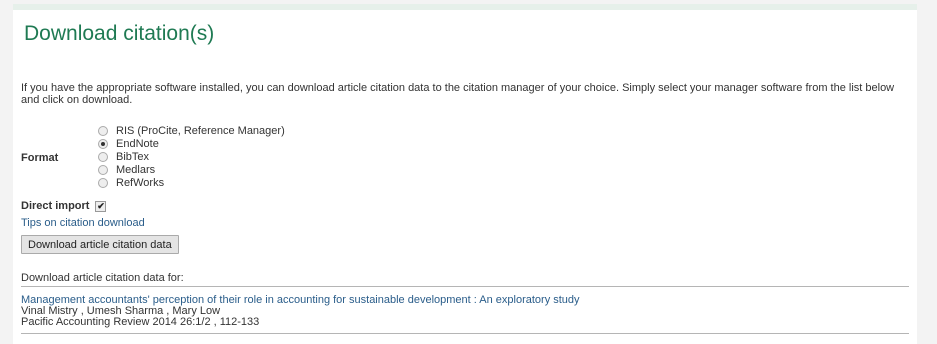 The image size is (937, 344). I want to click on download-citation-button: Download article citation data, so click(100, 244).